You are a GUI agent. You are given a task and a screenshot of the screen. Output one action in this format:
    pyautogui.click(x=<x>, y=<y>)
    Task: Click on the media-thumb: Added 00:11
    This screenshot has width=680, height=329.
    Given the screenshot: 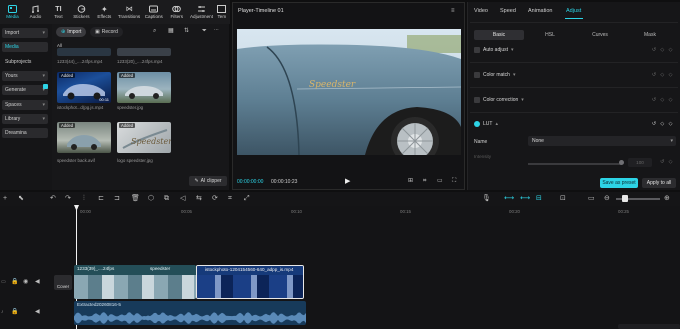 What is the action you would take?
    pyautogui.click(x=84, y=87)
    